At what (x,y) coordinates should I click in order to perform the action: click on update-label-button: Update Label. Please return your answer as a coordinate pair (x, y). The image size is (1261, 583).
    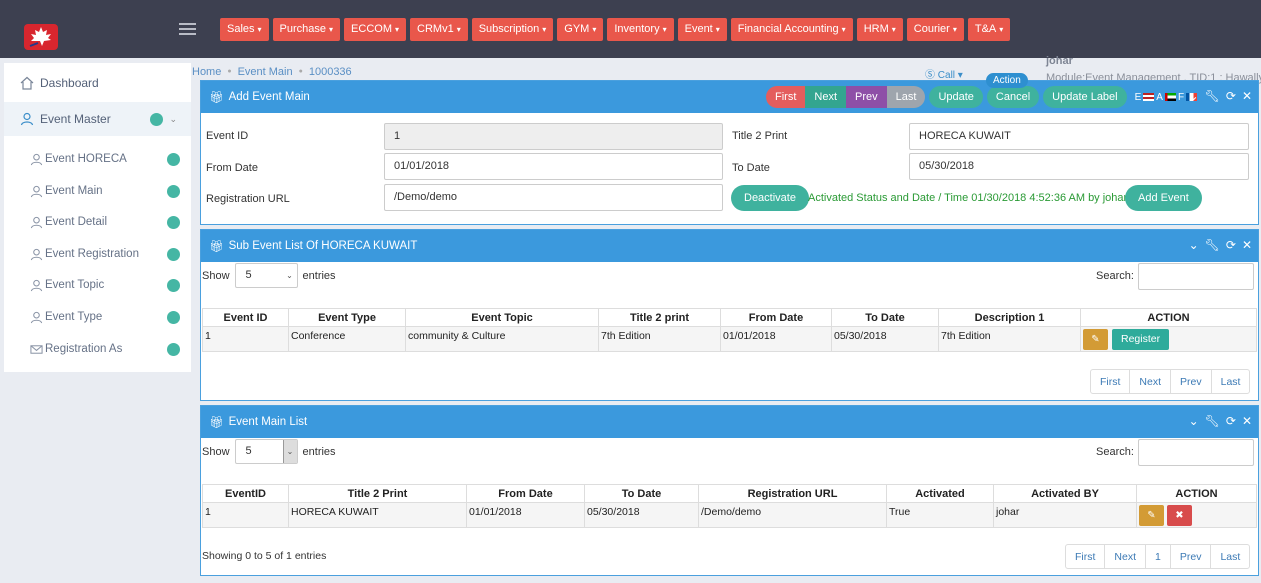
    Looking at the image, I should click on (1085, 97).